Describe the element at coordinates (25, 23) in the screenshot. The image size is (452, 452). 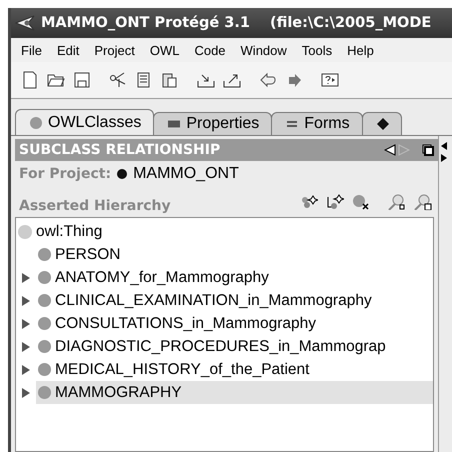
I see `app-logo-icon` at that location.